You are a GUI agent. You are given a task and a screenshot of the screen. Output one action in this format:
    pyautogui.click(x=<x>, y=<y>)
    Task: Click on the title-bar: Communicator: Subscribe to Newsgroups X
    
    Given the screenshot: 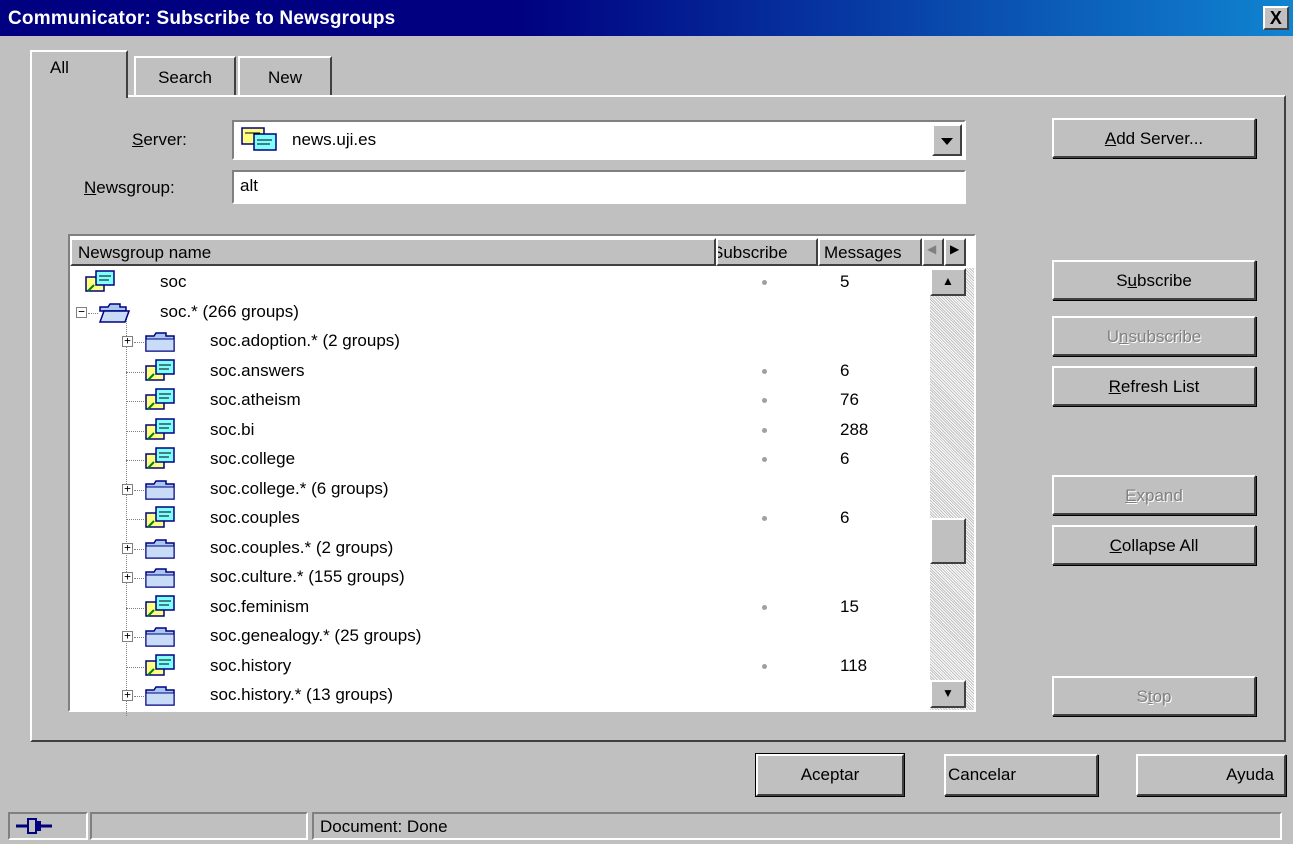 What is the action you would take?
    pyautogui.click(x=646, y=18)
    